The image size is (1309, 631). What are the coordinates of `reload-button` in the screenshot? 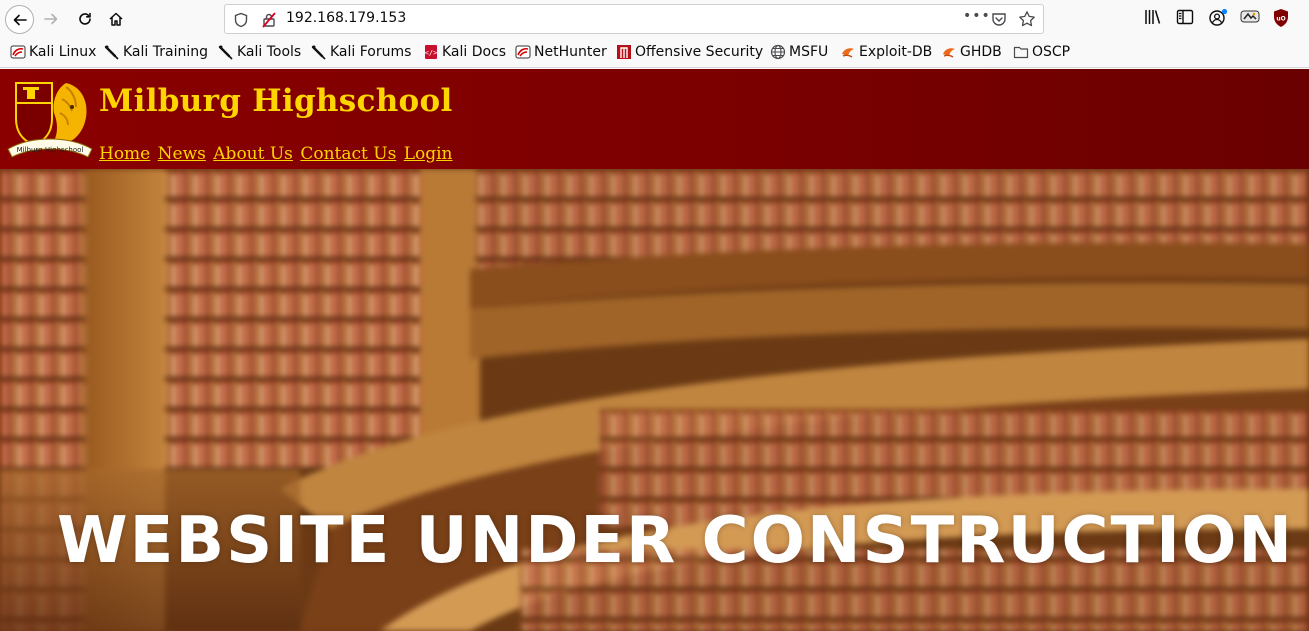 It's located at (85, 19).